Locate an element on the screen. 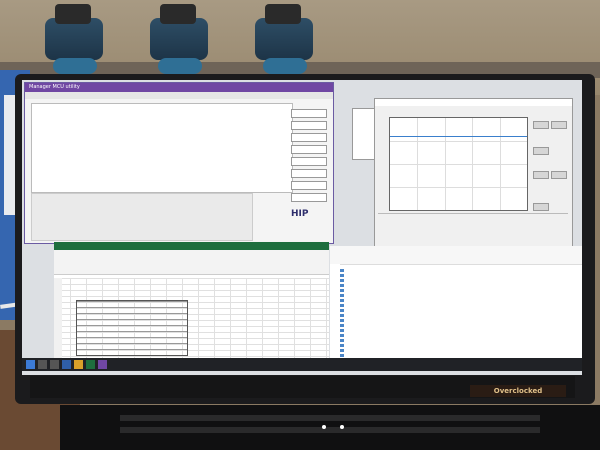  explorer-toolbar is located at coordinates (456, 255).